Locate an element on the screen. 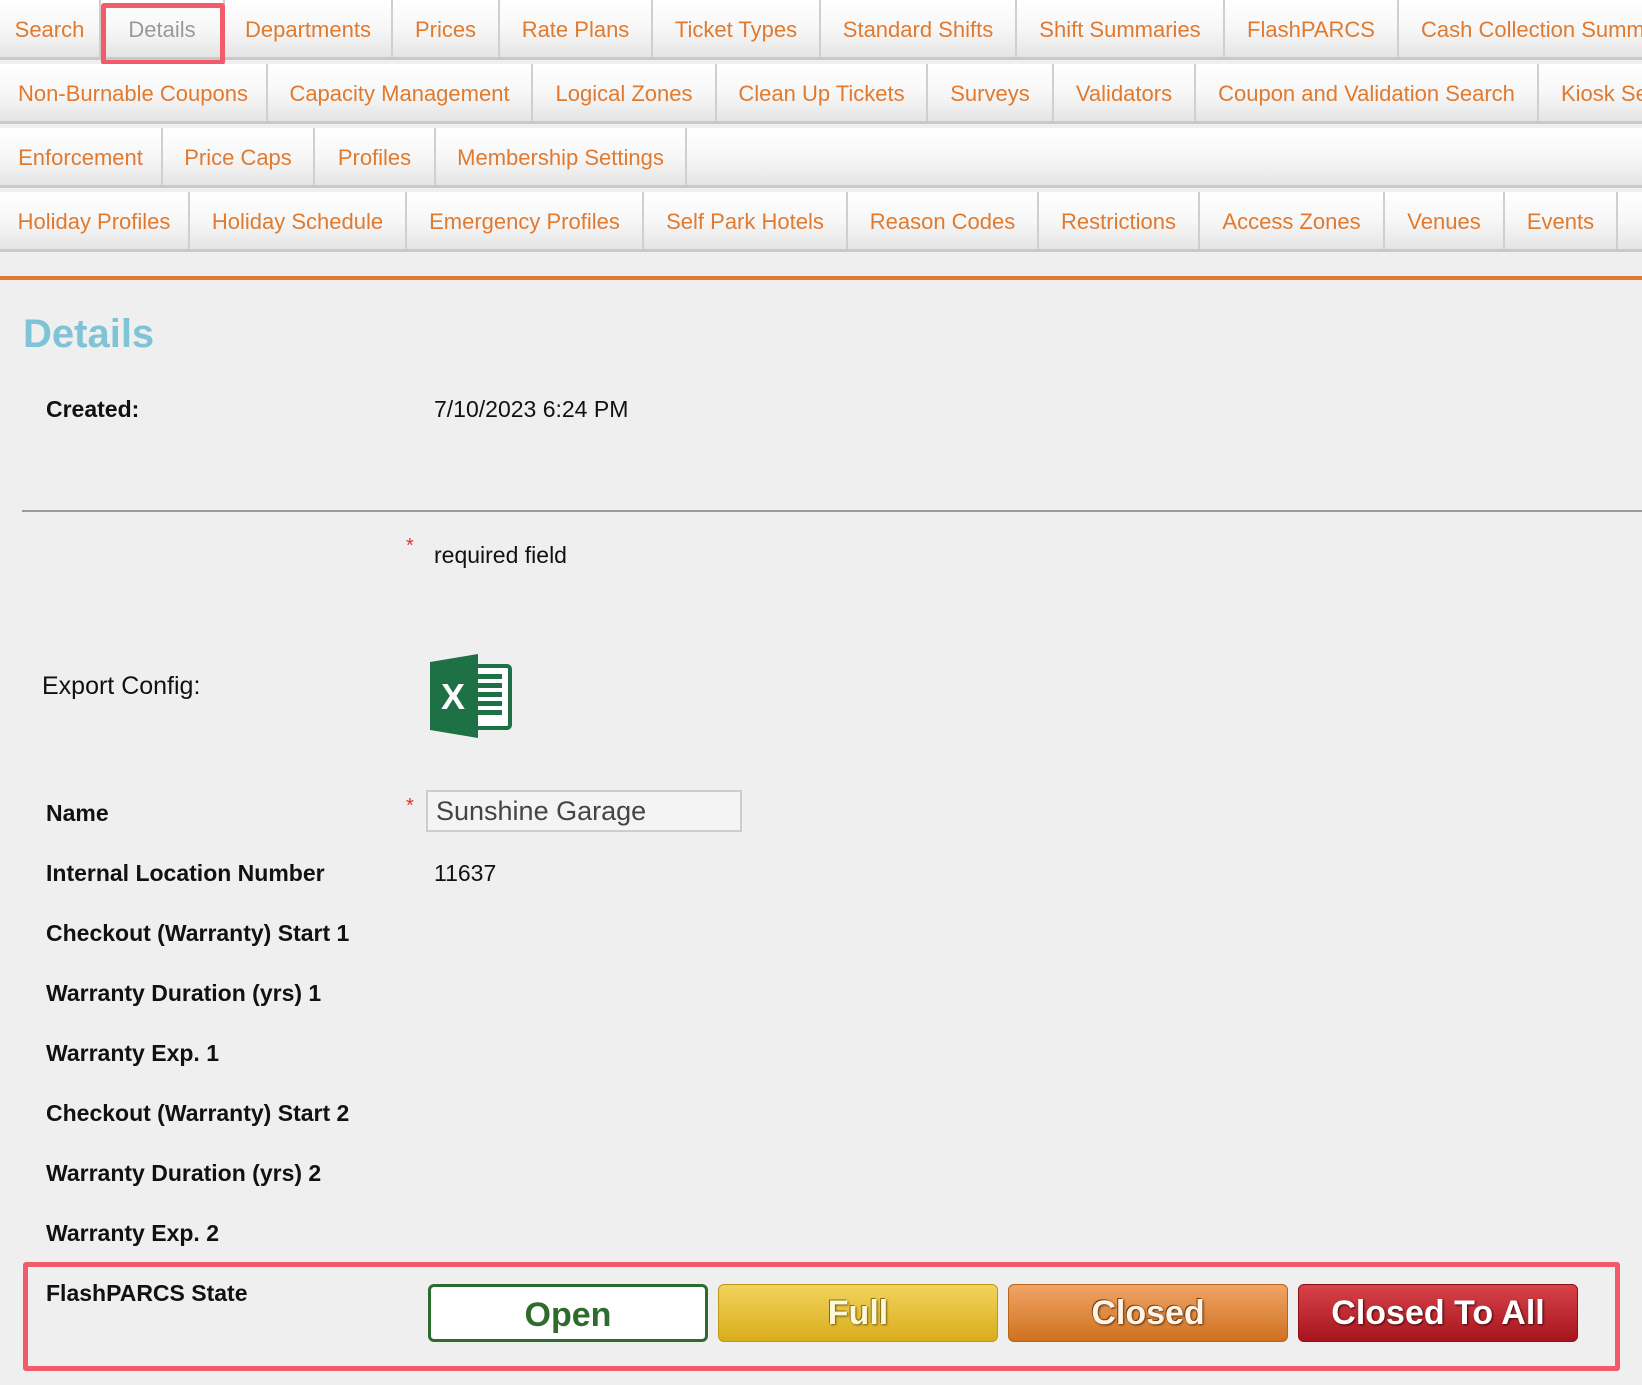 The image size is (1642, 1385). tab-venues: Venues is located at coordinates (1445, 220).